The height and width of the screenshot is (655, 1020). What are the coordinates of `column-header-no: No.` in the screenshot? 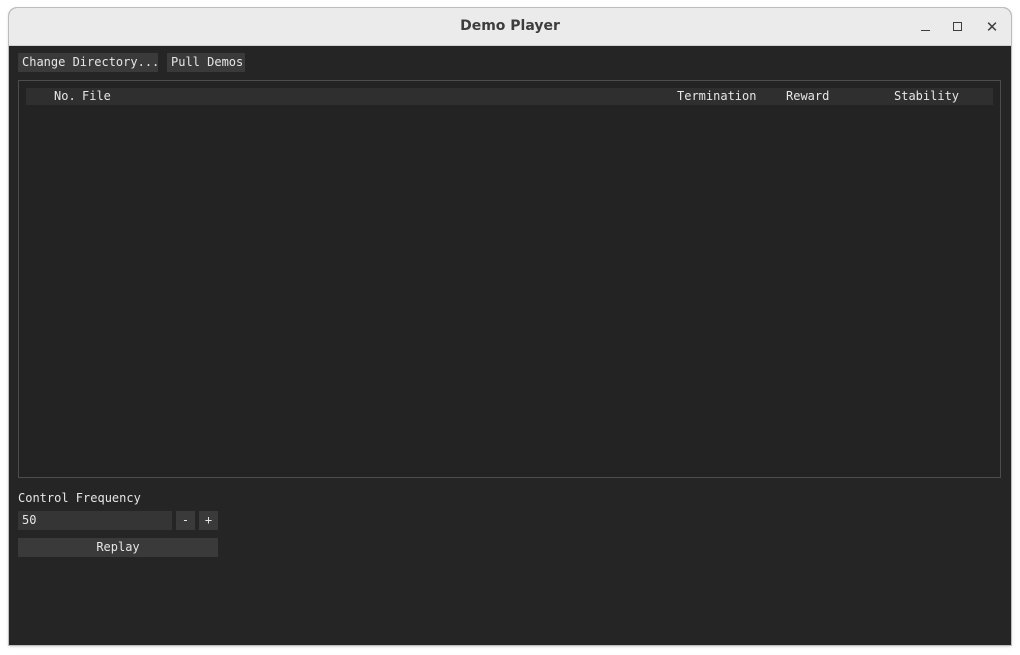 It's located at (65, 96).